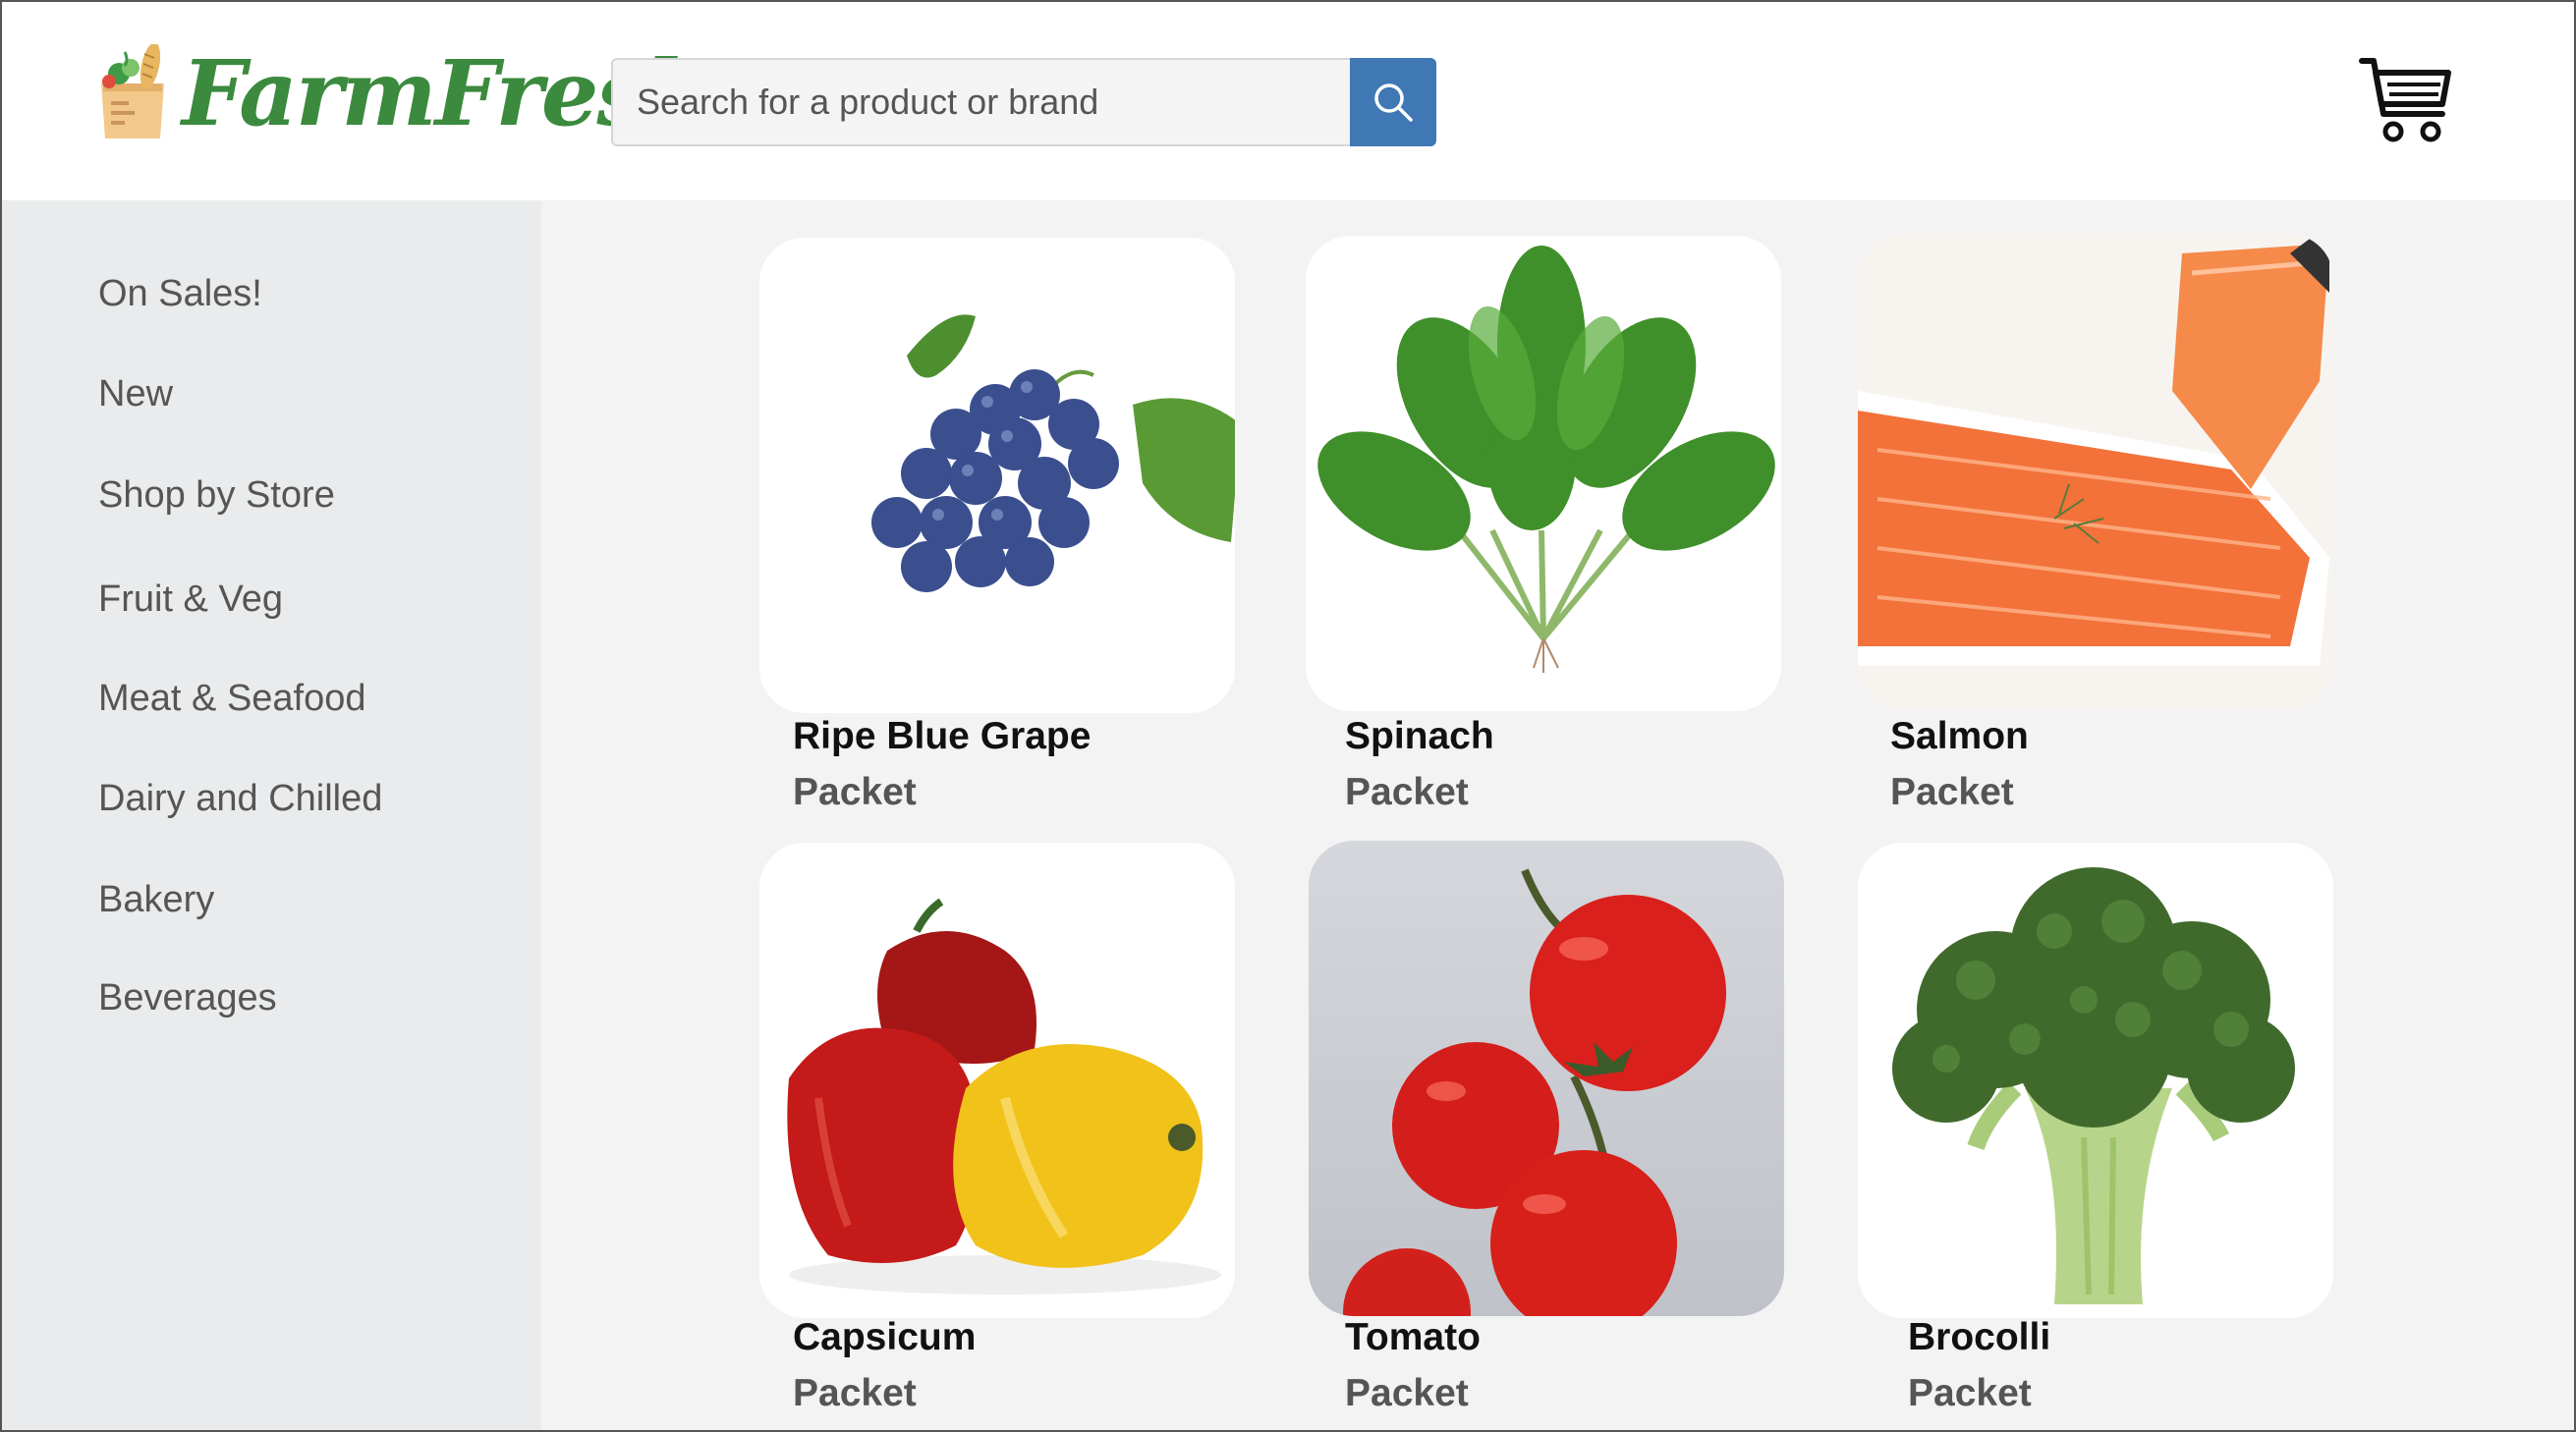  I want to click on salmon-image, so click(2095, 471).